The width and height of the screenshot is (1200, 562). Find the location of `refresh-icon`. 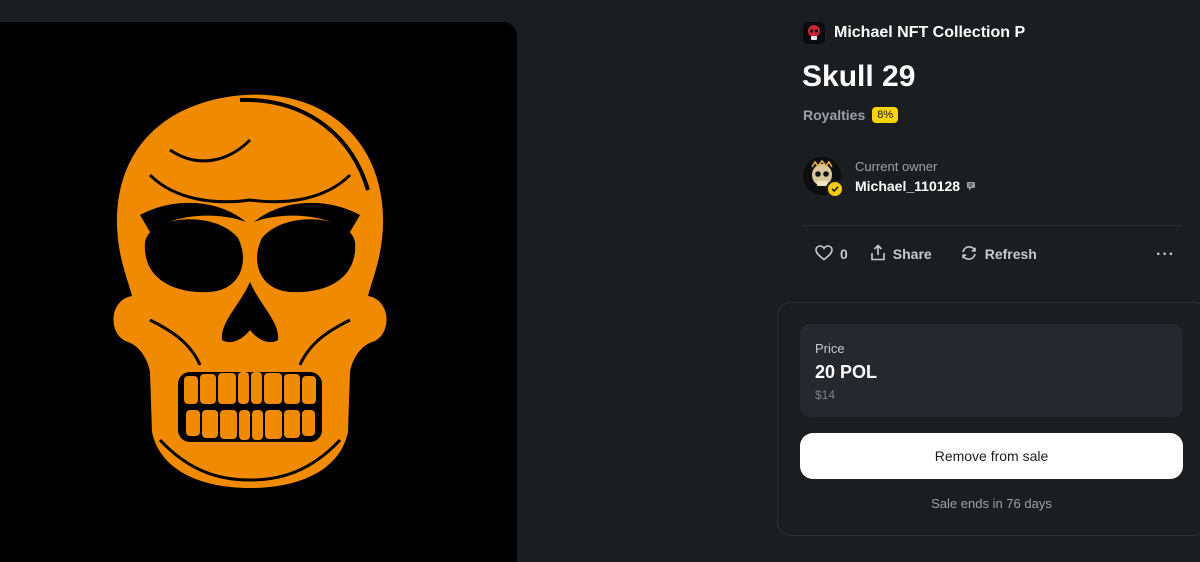

refresh-icon is located at coordinates (969, 254).